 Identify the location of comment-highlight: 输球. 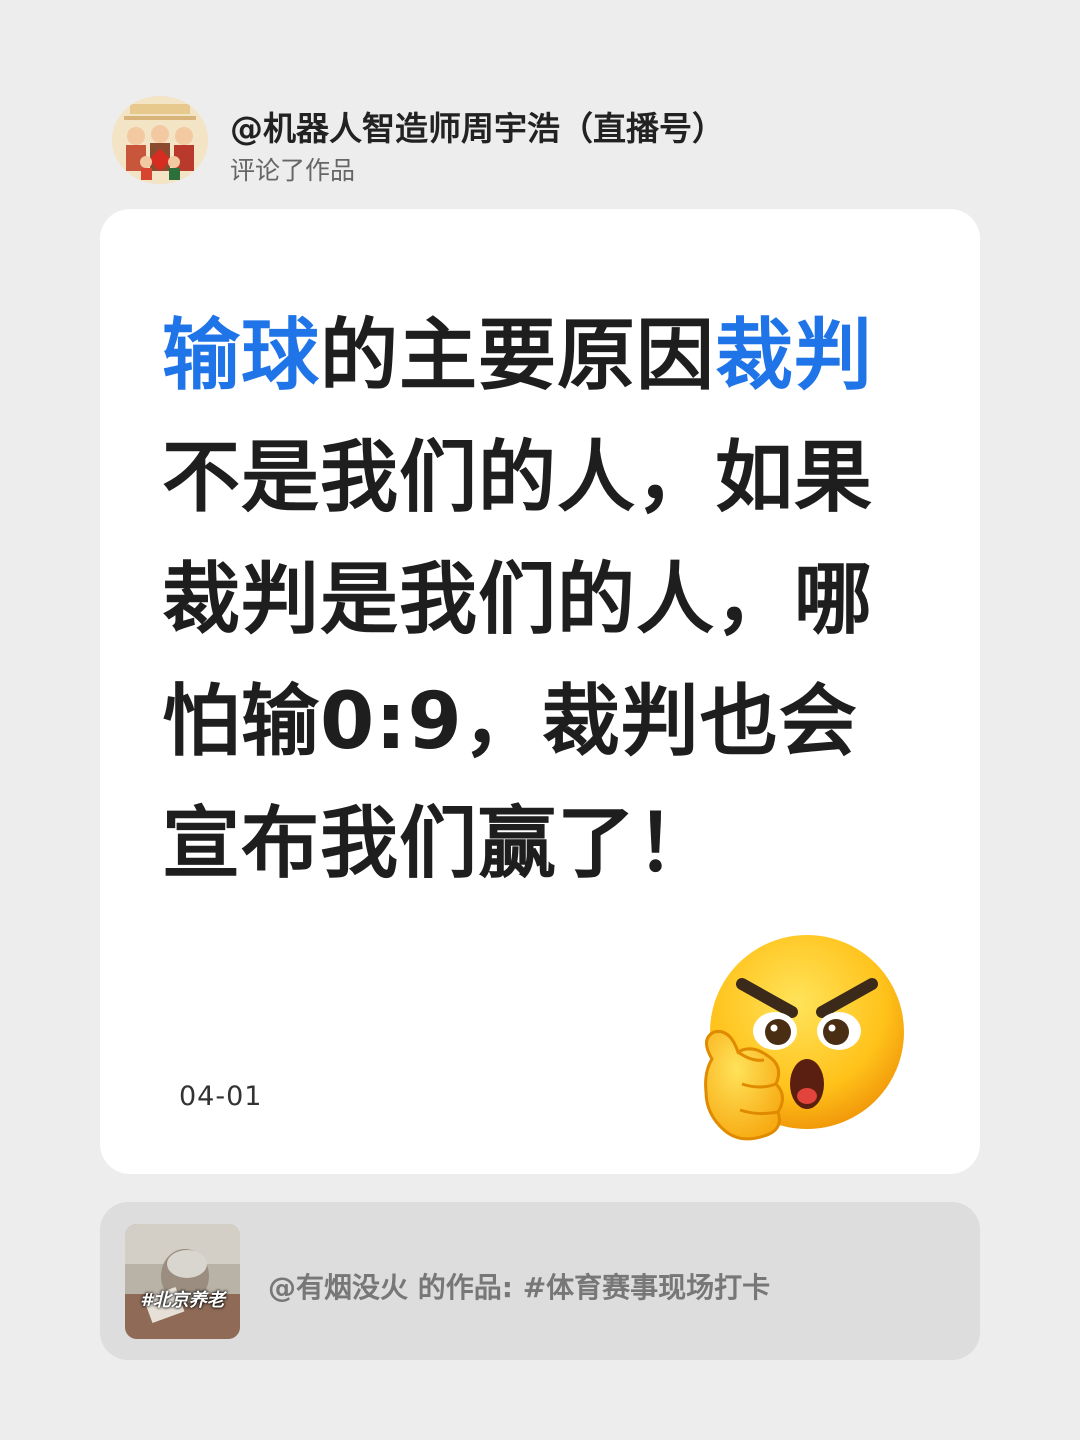
(241, 356).